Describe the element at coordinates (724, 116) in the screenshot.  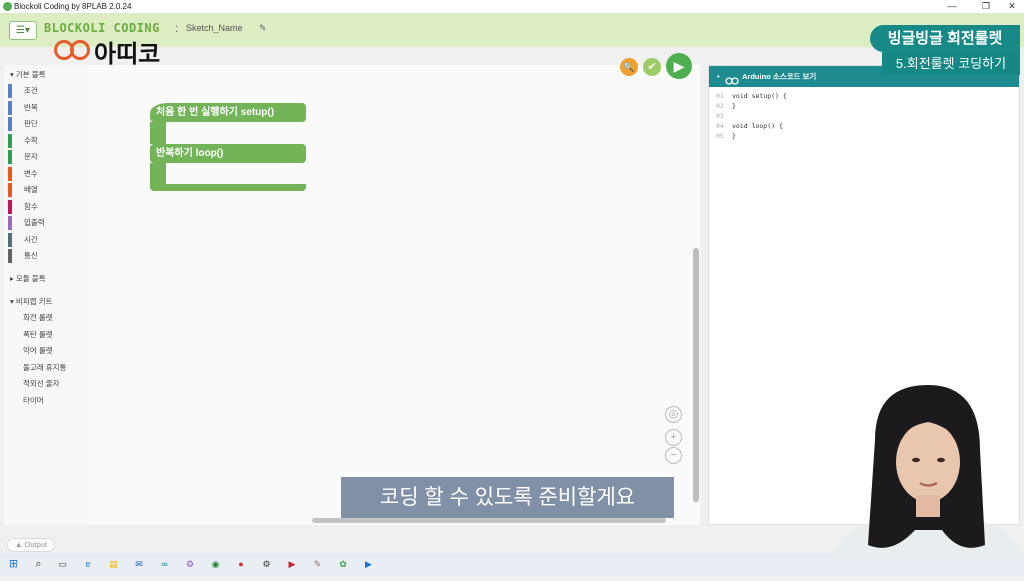
I see `code-line: 03` at that location.